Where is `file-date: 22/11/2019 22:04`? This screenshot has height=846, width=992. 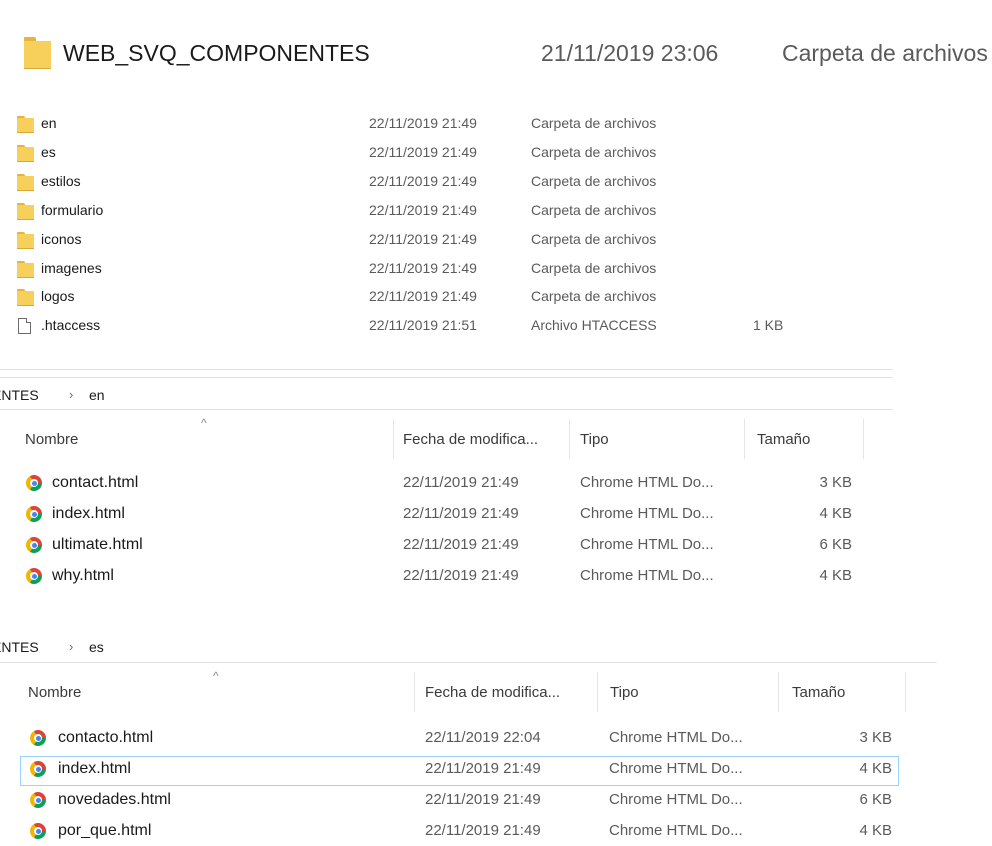 file-date: 22/11/2019 22:04 is located at coordinates (483, 737).